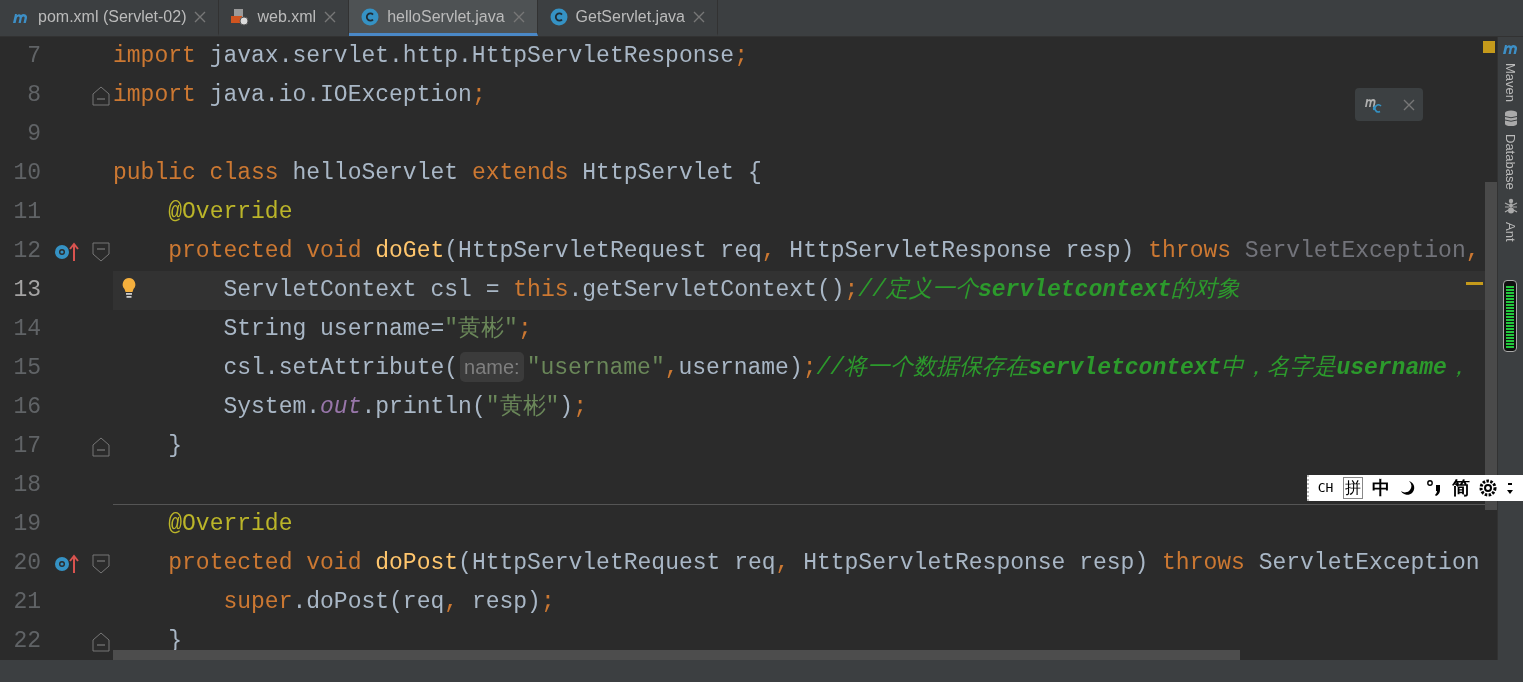 This screenshot has height=682, width=1523. I want to click on line-number: 20, so click(27, 563).